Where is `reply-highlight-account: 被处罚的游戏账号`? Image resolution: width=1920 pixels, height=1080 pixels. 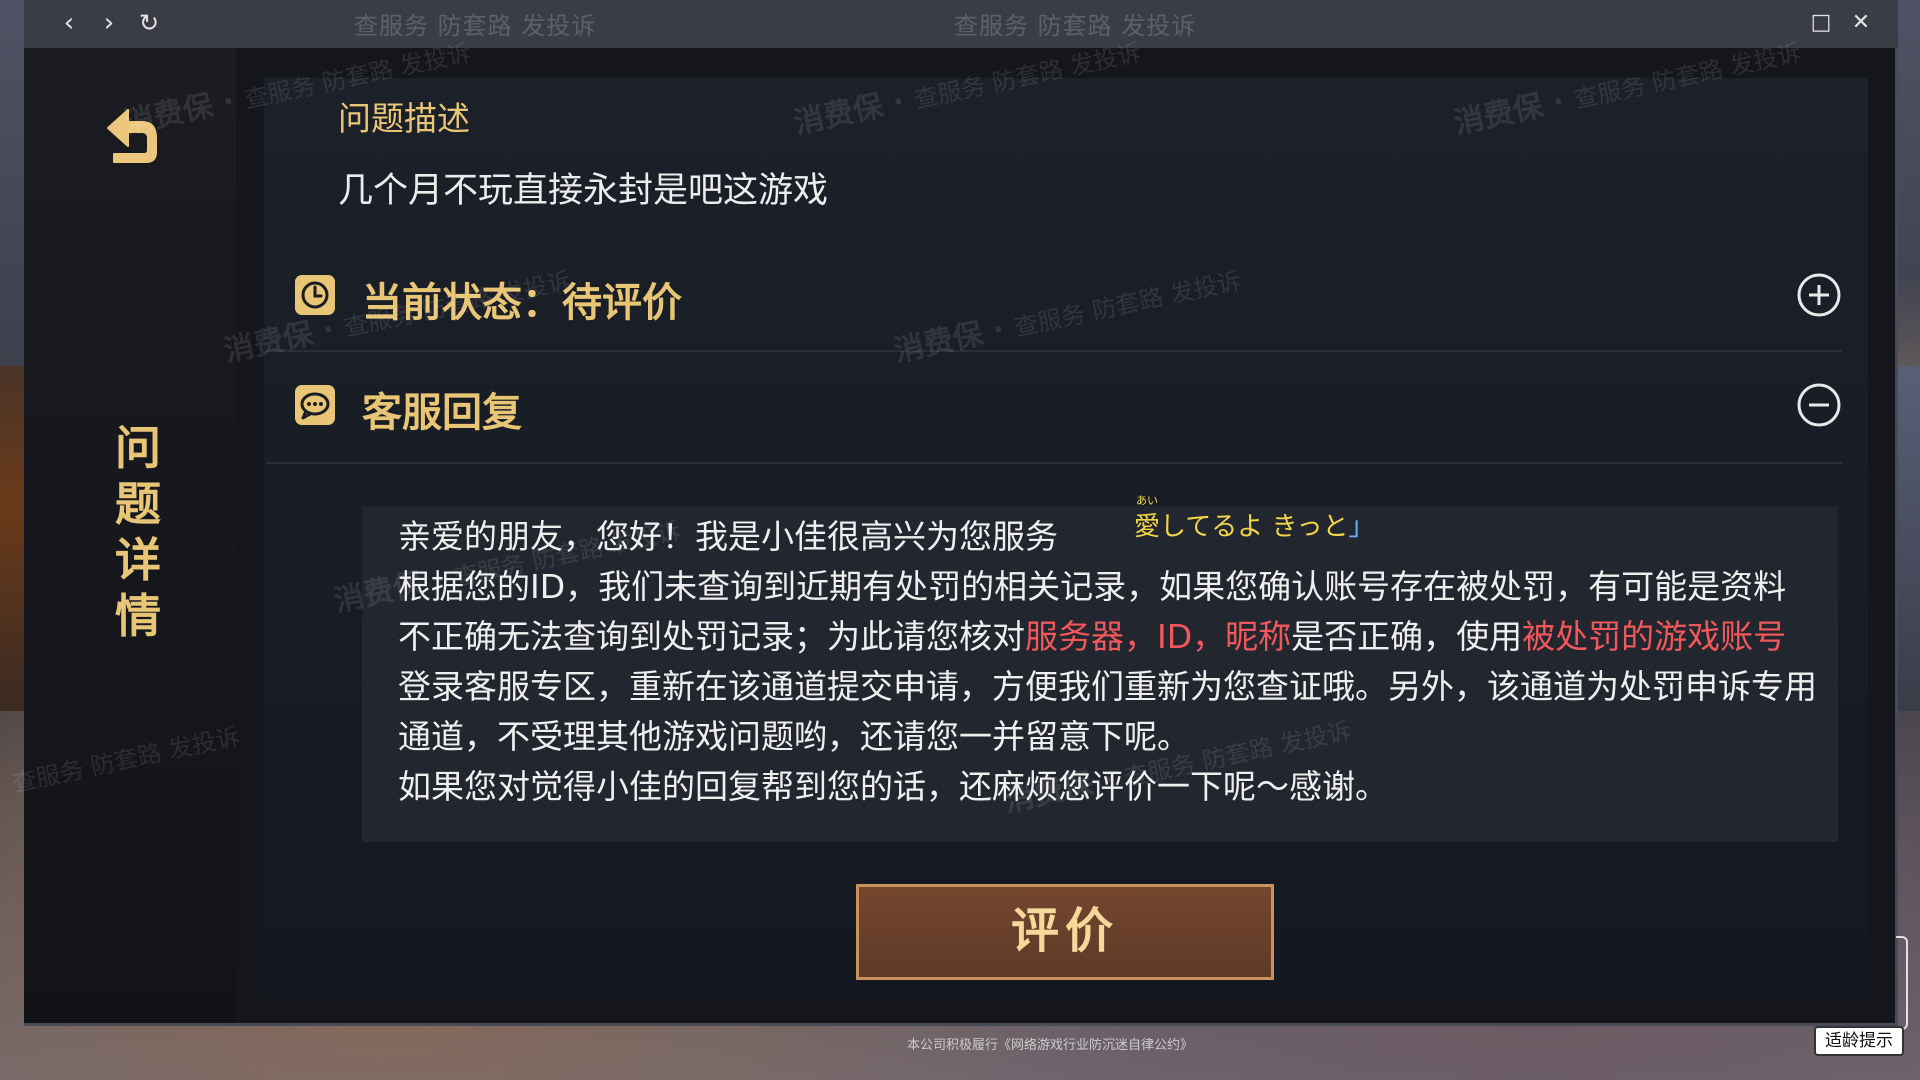
reply-highlight-account: 被处罚的游戏账号 is located at coordinates (1654, 636).